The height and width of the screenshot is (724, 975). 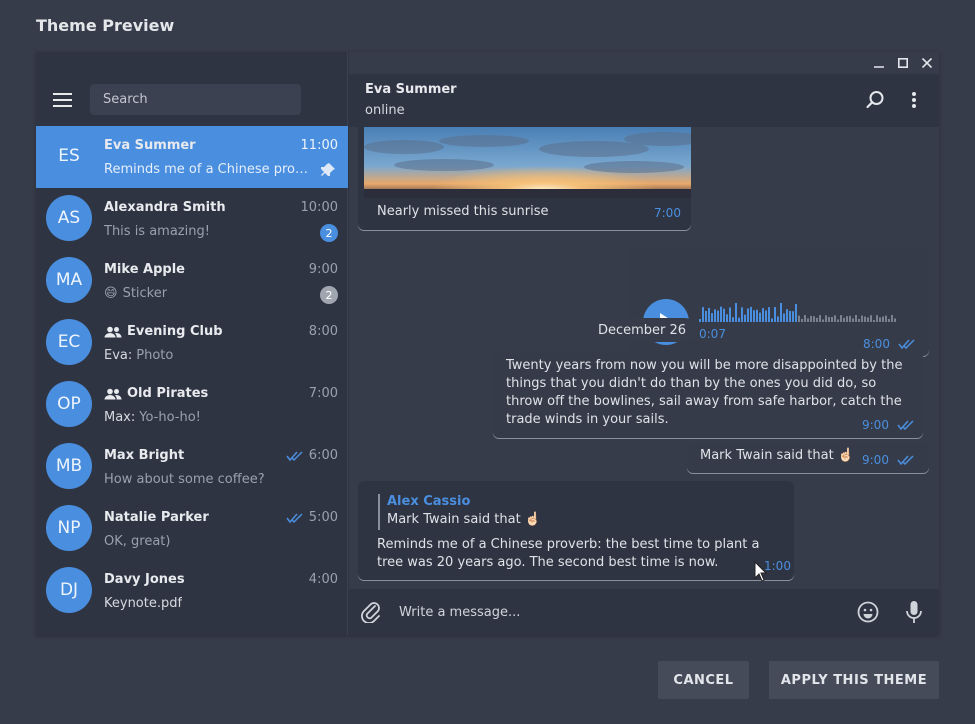 I want to click on message-time: 7:00, so click(x=667, y=213).